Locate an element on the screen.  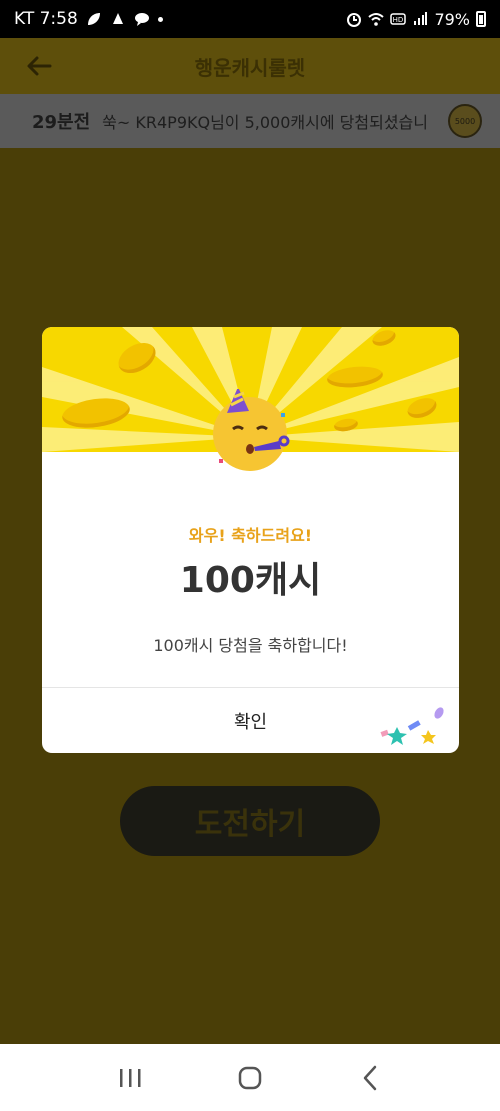
more-notifications-dot is located at coordinates (160, 19).